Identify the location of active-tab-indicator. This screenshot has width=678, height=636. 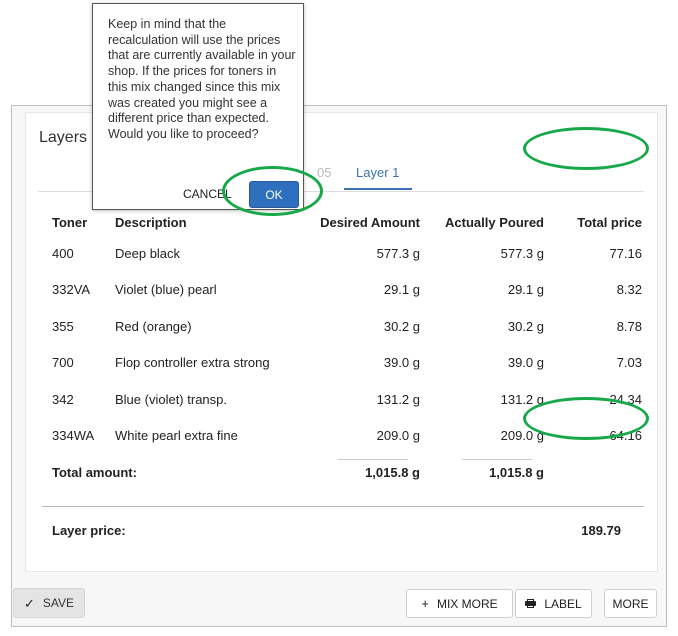
(378, 189).